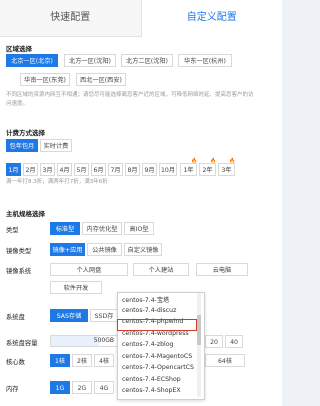  What do you see at coordinates (13, 169) in the screenshot?
I see `month-option-1: 1月` at bounding box center [13, 169].